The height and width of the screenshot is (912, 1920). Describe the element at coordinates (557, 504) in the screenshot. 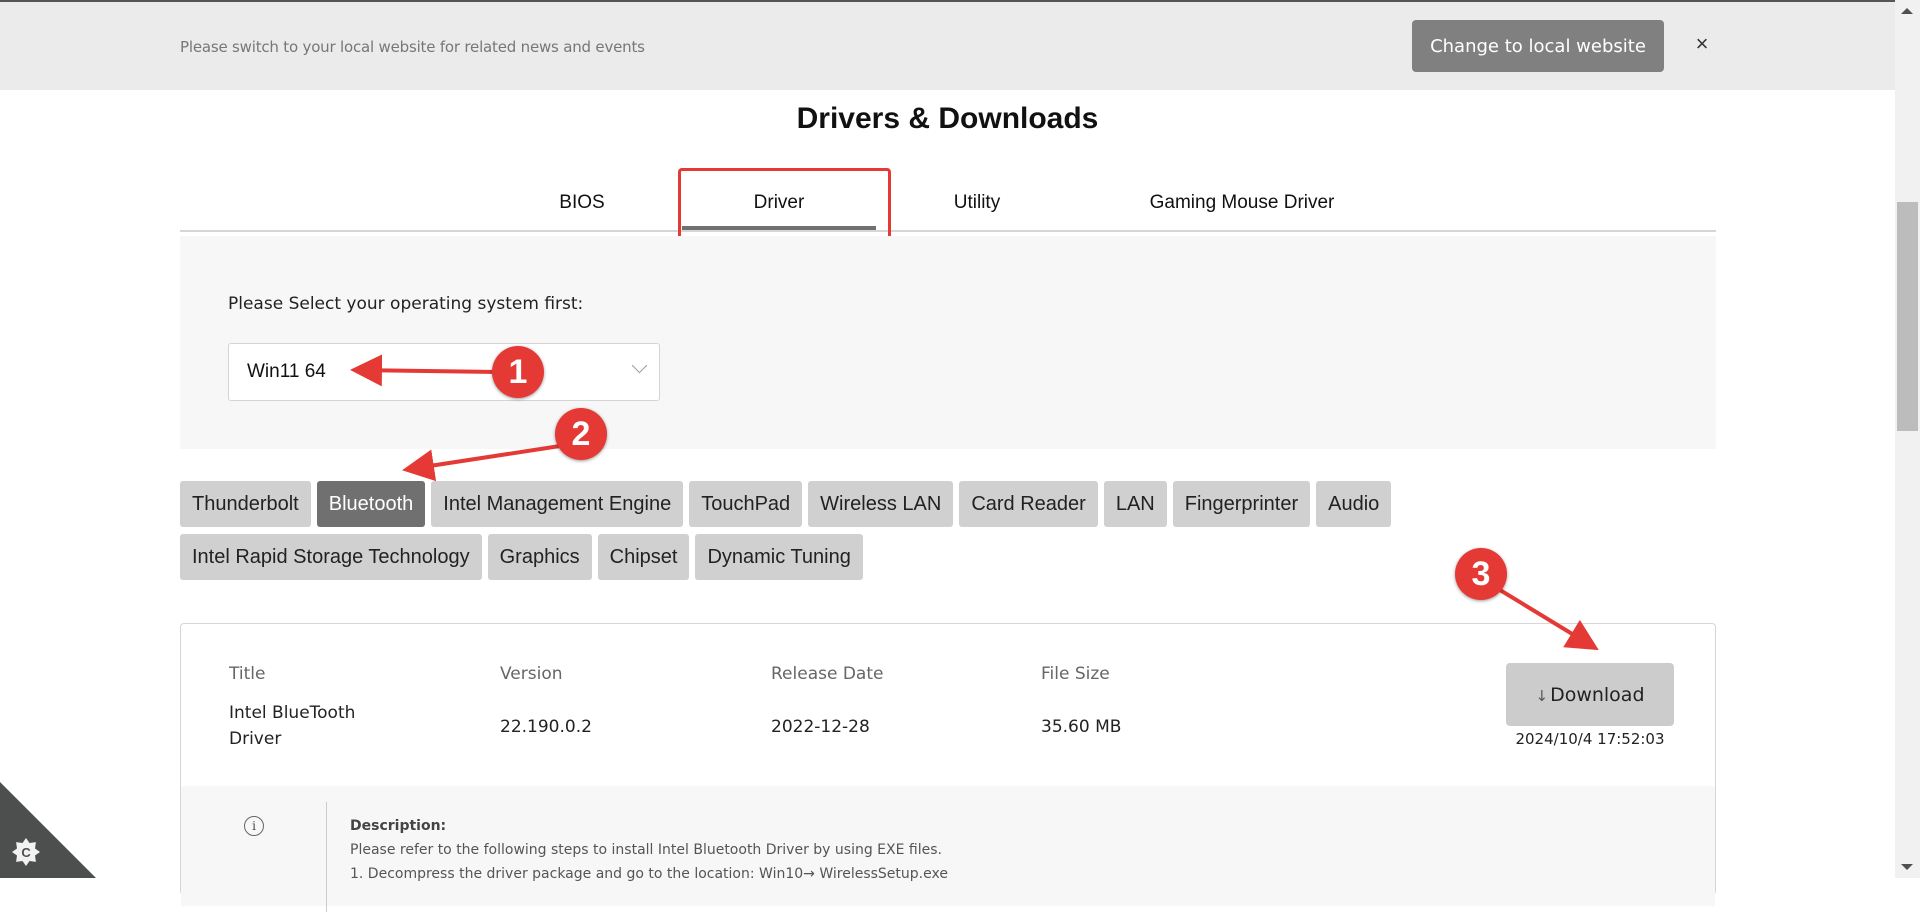

I see `category-intel-management-engine: Intel Management Engine` at that location.